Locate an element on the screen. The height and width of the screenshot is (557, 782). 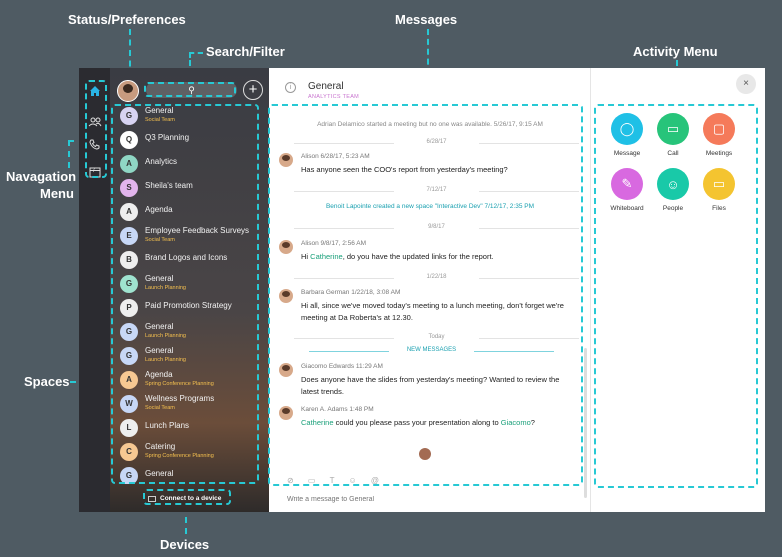
space-avatar: W is located at coordinates (129, 404).